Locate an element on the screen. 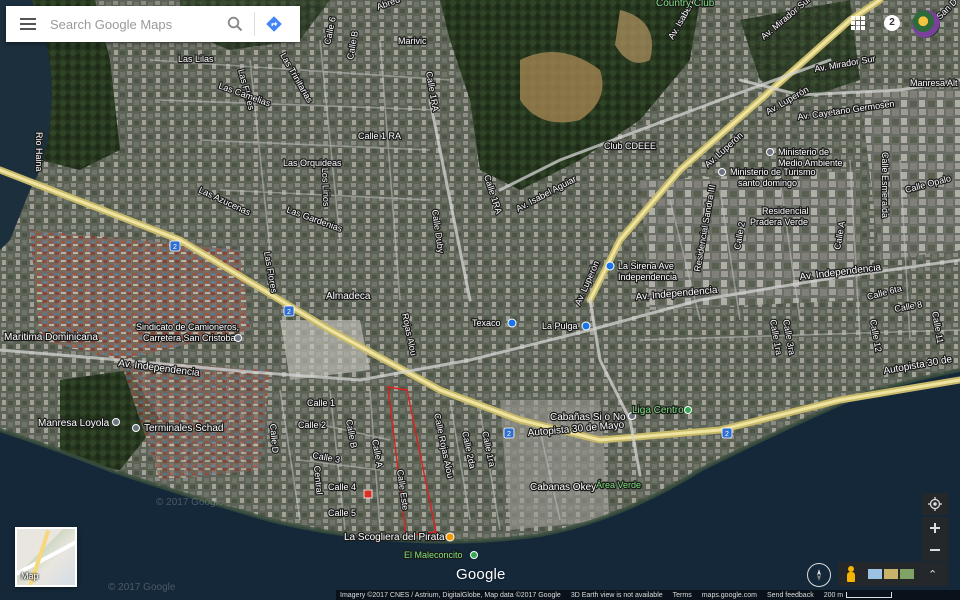 This screenshot has width=960, height=600. poi-label: El Maleconcito is located at coordinates (433, 555).